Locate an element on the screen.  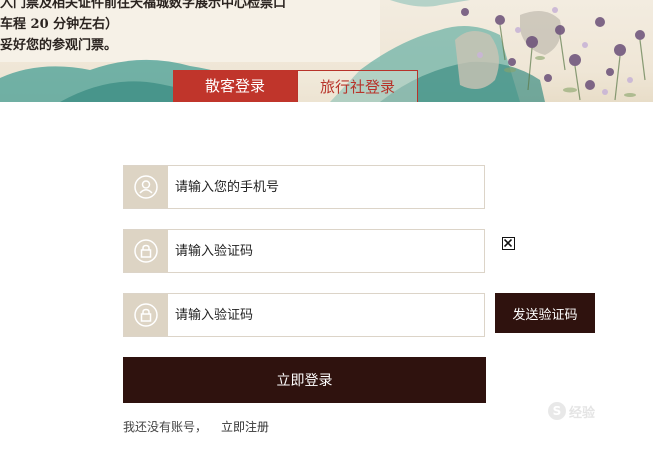
captcha-field is located at coordinates (304, 251).